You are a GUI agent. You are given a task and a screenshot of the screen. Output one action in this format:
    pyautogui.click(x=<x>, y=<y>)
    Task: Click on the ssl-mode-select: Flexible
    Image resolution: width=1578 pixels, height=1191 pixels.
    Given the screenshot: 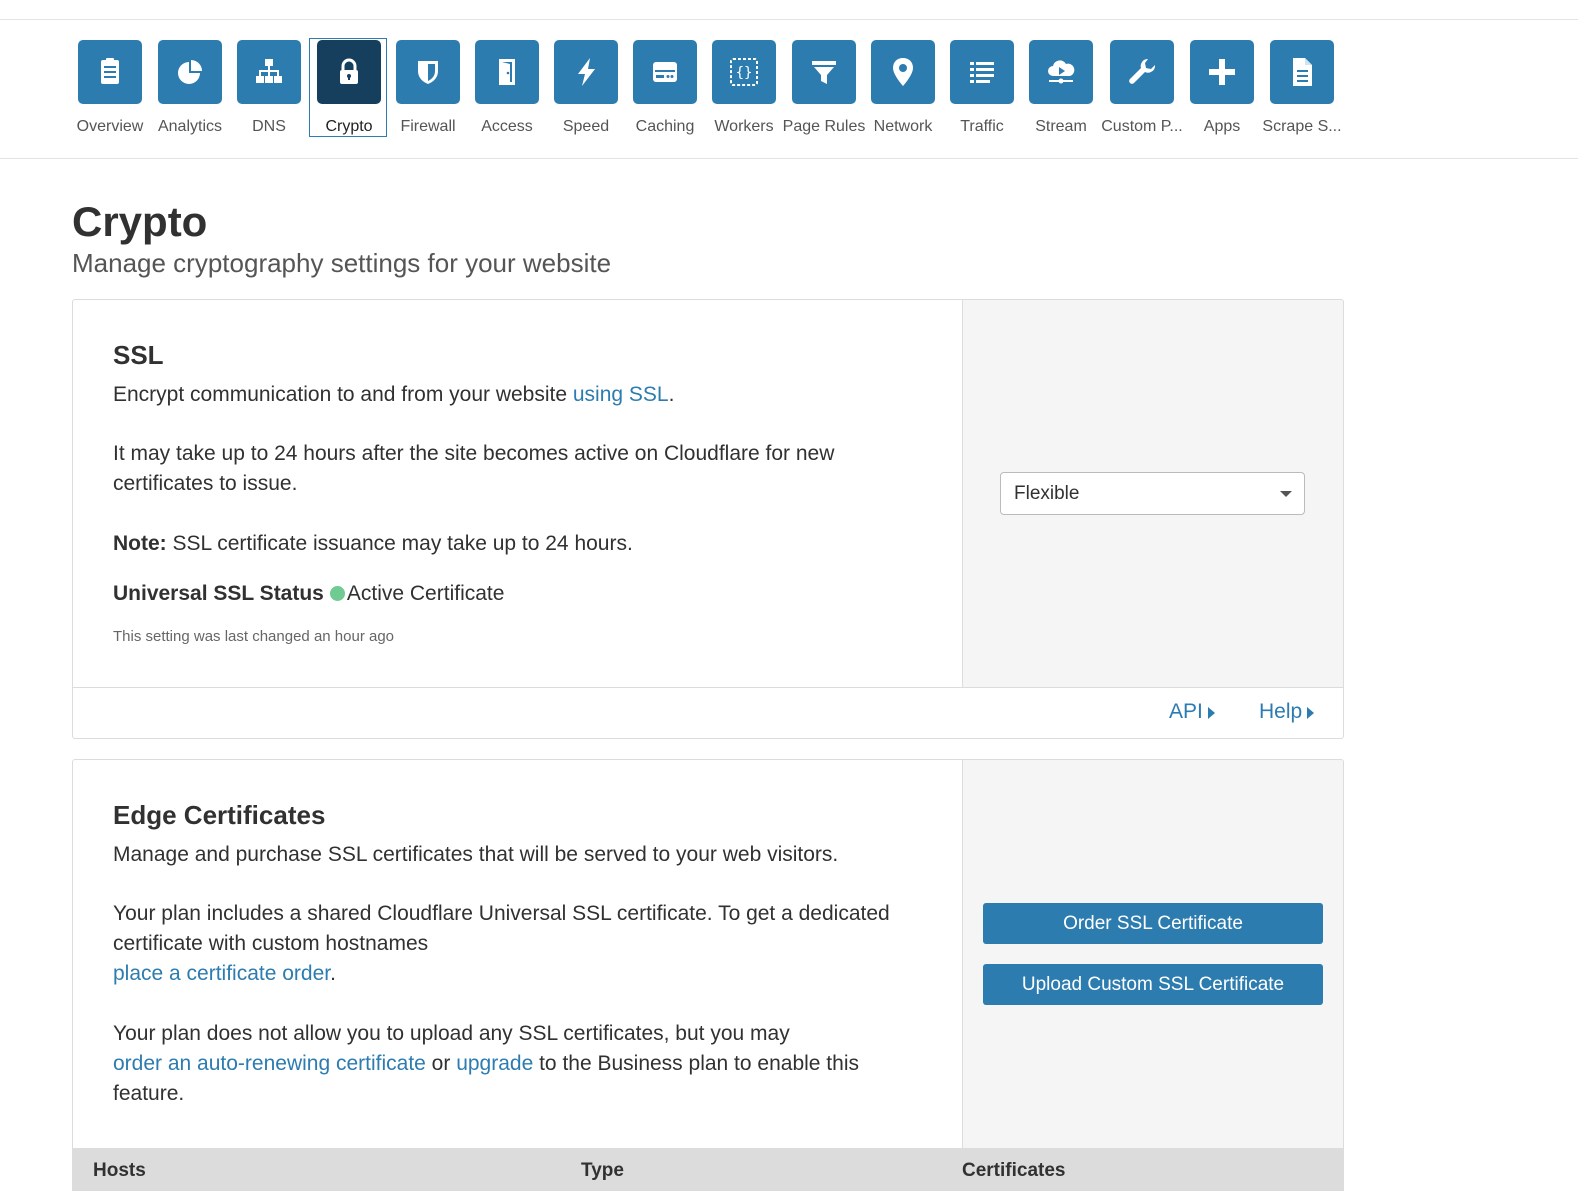 What is the action you would take?
    pyautogui.click(x=1152, y=493)
    